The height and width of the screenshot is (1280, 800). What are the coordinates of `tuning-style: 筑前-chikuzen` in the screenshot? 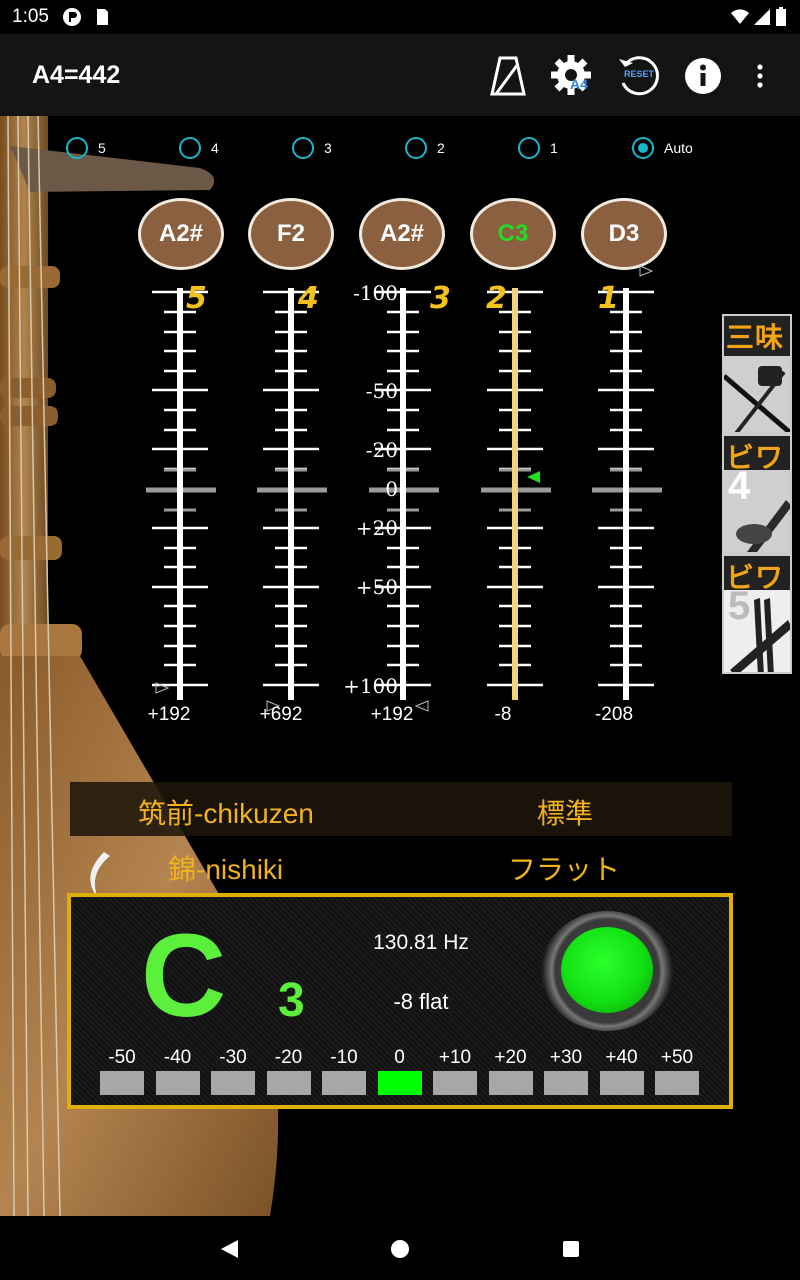 It's located at (226, 813).